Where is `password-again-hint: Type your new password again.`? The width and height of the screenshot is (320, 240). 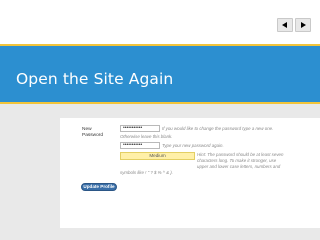 password-again-hint: Type your new password again. is located at coordinates (193, 145).